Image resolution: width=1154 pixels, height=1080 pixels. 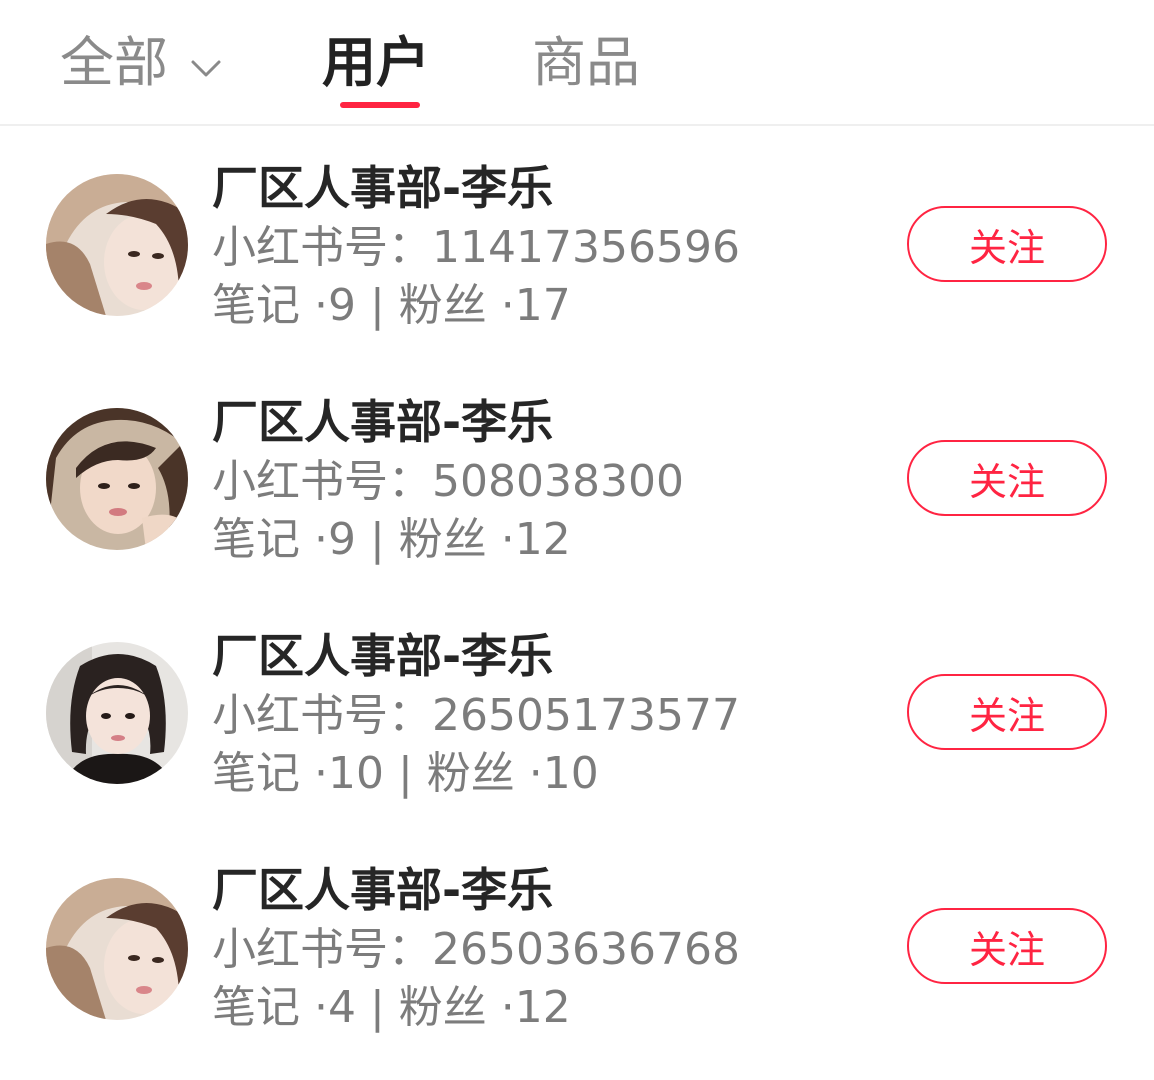 What do you see at coordinates (206, 61) in the screenshot?
I see `chevron-down-icon` at bounding box center [206, 61].